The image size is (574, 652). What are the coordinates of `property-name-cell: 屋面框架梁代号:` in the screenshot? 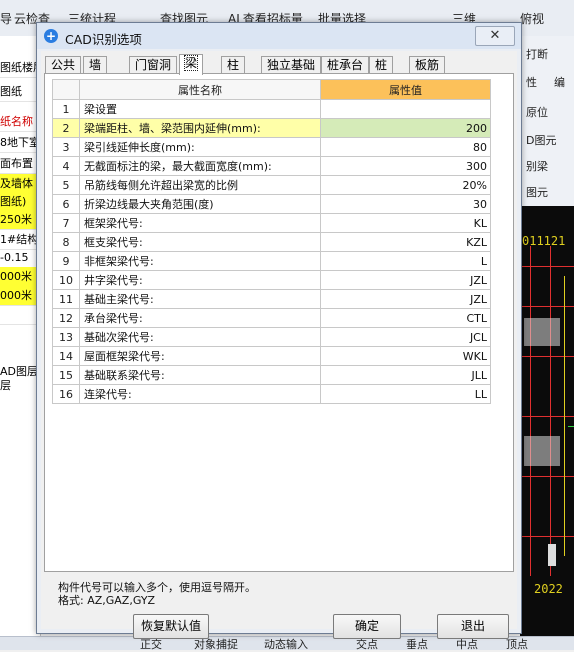 It's located at (200, 356).